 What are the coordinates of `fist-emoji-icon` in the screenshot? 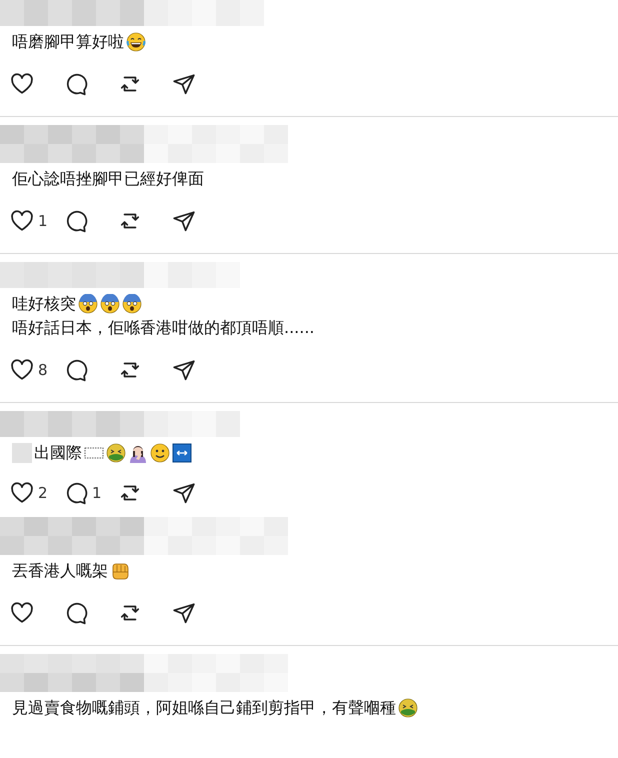 It's located at (120, 571).